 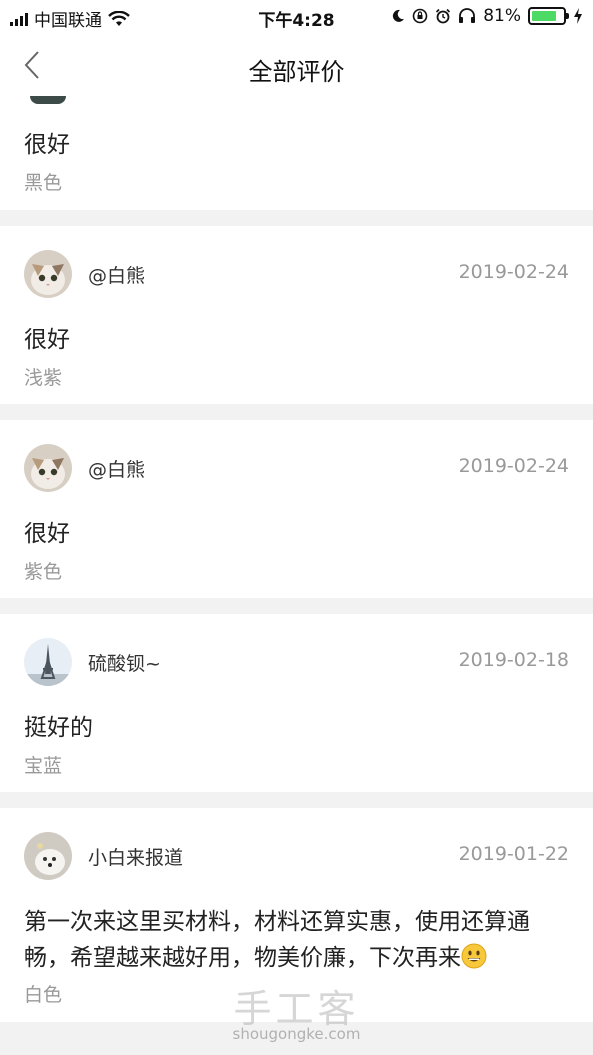 What do you see at coordinates (296, 17) in the screenshot?
I see `status-bar: 中国联通 下午4:28 81%` at bounding box center [296, 17].